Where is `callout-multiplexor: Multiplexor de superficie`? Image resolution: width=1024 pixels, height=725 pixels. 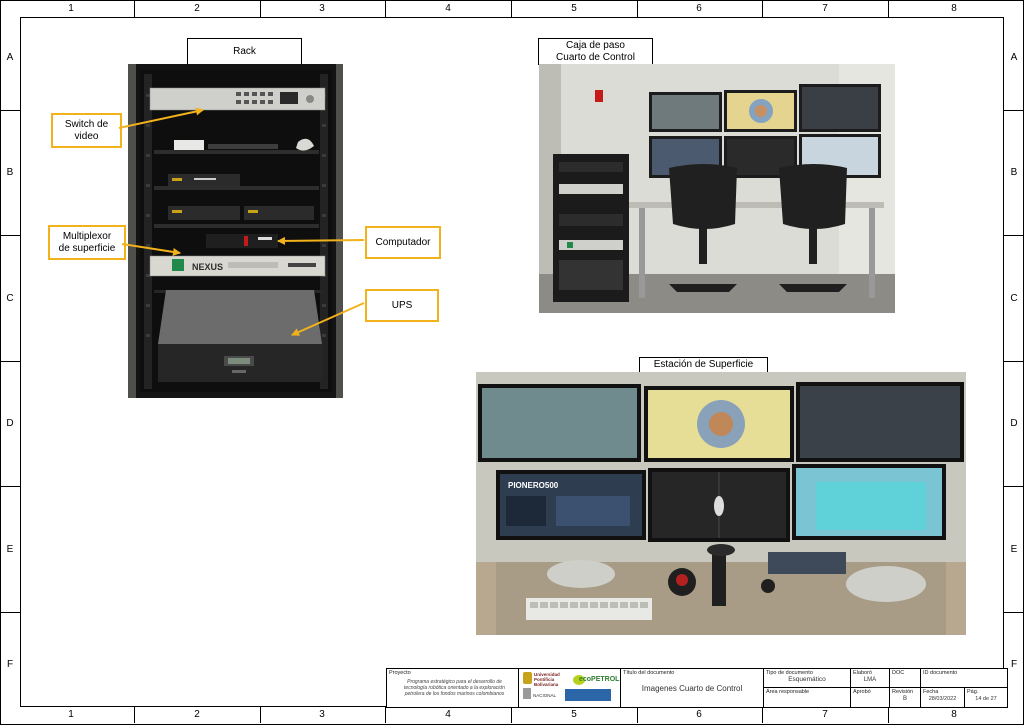
callout-multiplexor: Multiplexor de superficie is located at coordinates (87, 242).